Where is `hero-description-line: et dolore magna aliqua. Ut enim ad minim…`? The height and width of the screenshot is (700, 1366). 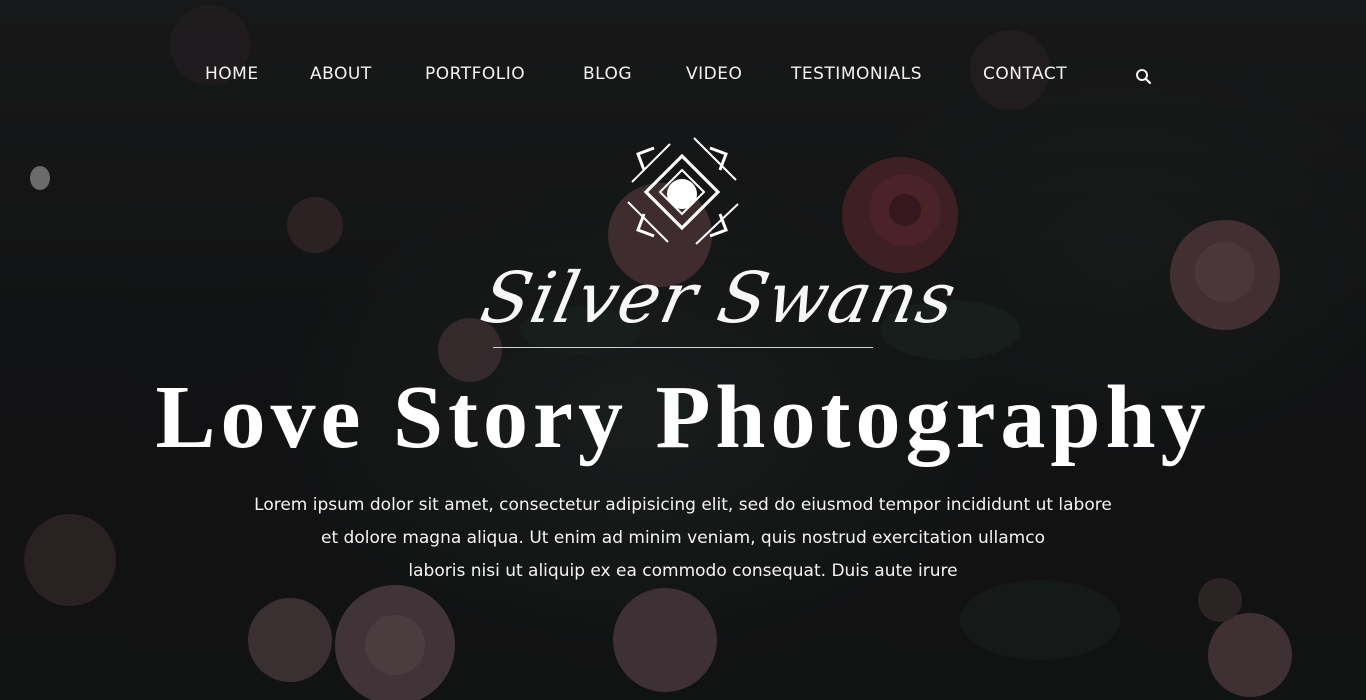
hero-description-line: et dolore magna aliqua. Ut enim ad minim… is located at coordinates (683, 538).